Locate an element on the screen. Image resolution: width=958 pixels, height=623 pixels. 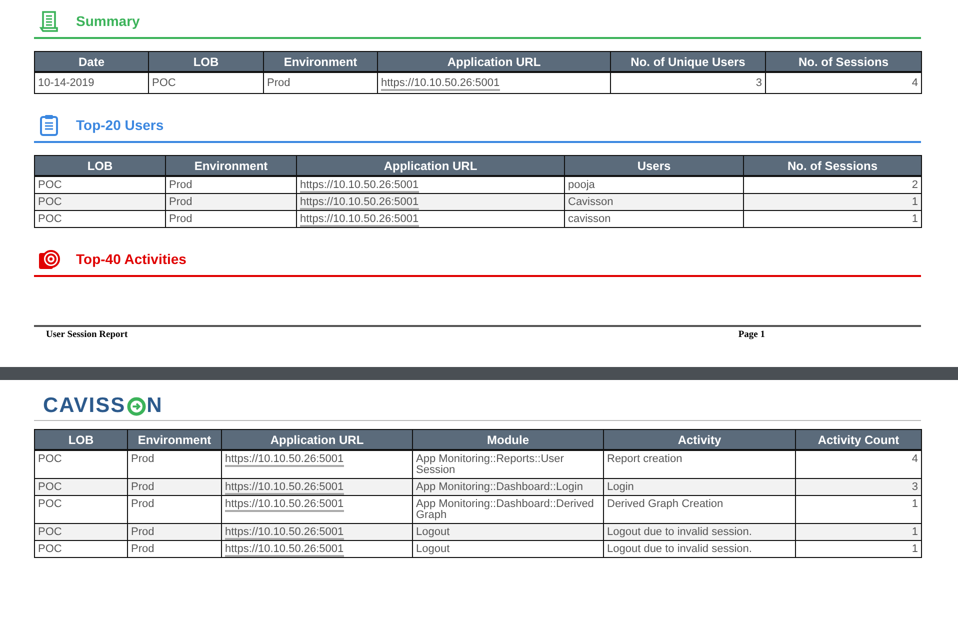
section-title: Top-20 Users is located at coordinates (120, 125).